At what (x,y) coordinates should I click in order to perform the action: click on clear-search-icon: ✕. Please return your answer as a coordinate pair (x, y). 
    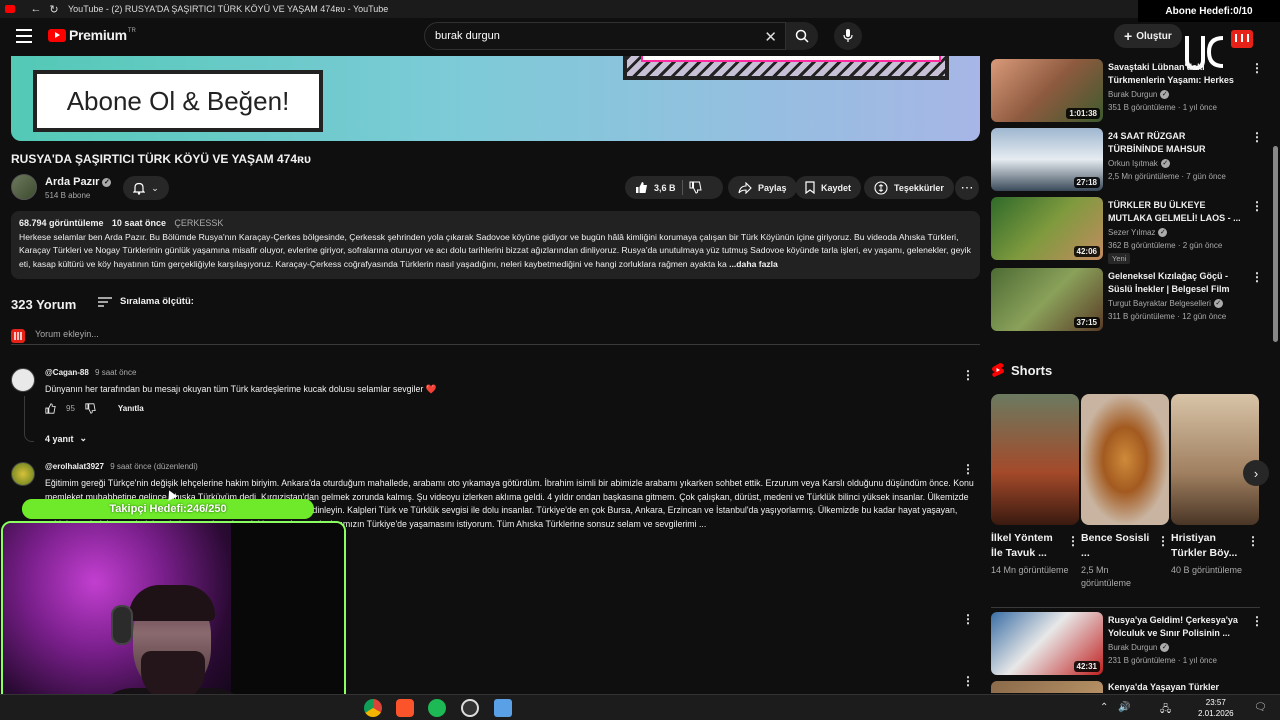
    Looking at the image, I should click on (770, 37).